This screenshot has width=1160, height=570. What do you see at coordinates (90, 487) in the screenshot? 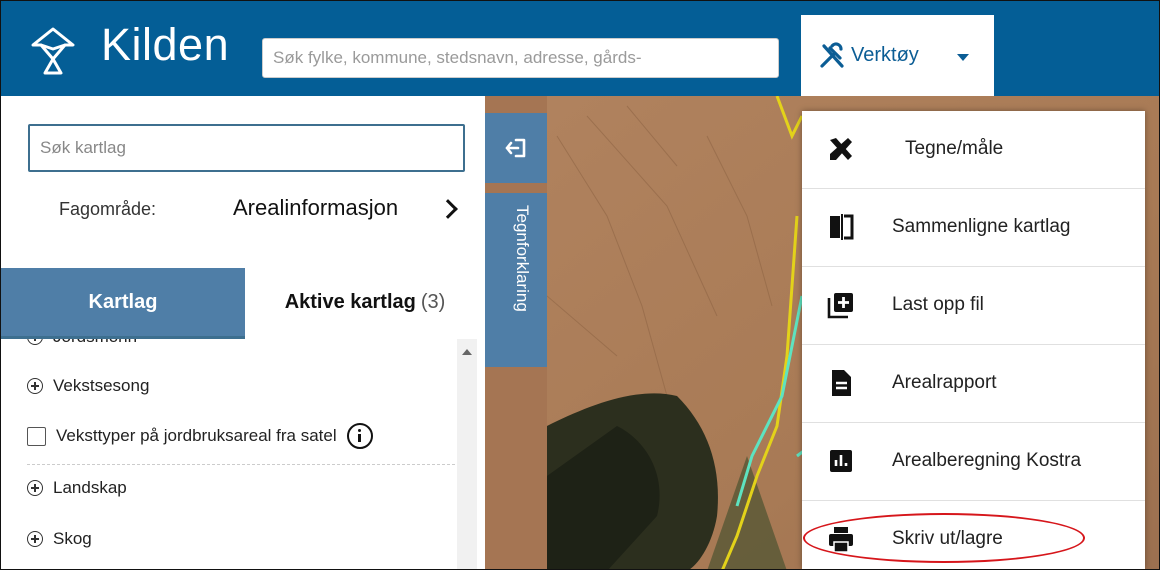
I see `list-item-label: Landskap` at bounding box center [90, 487].